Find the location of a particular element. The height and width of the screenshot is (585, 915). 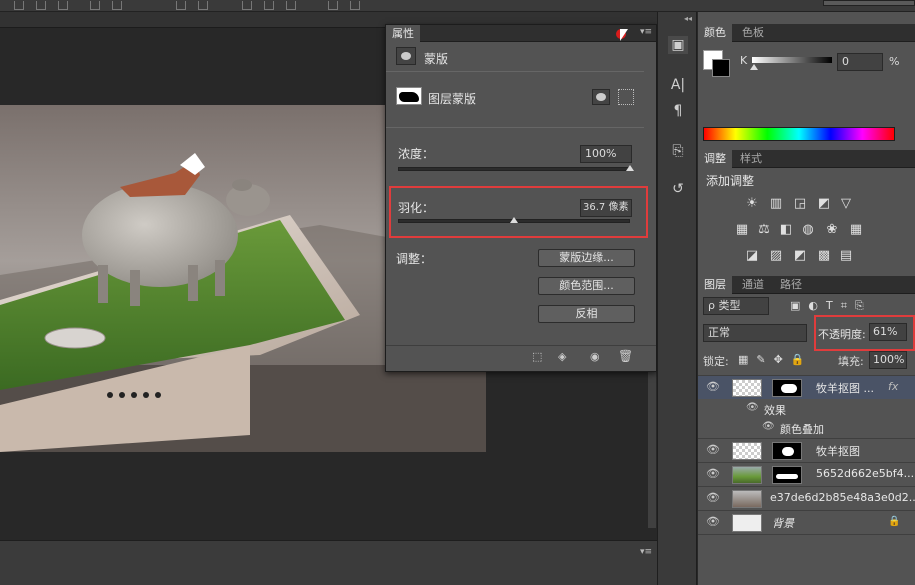

curves-icon: ◲ is located at coordinates (800, 204).